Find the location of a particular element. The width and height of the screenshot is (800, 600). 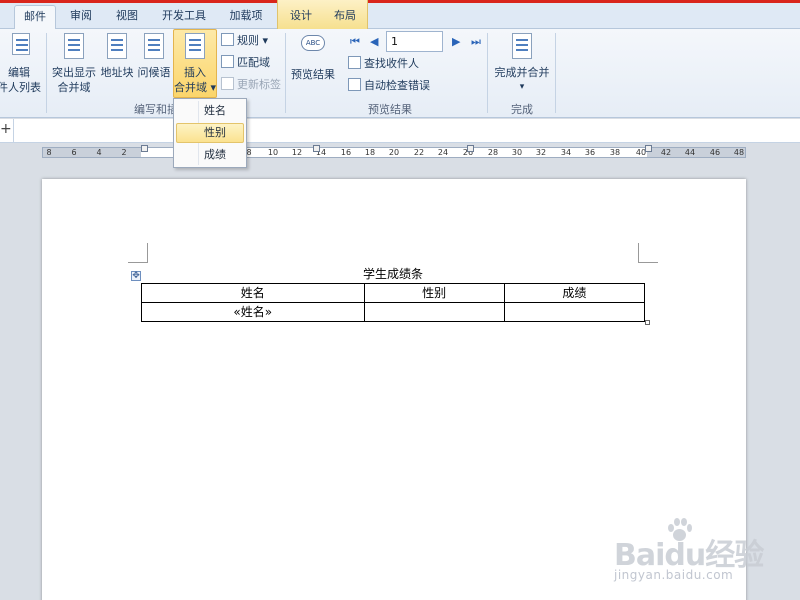

tab-addins: 加载项 is located at coordinates (246, 17).